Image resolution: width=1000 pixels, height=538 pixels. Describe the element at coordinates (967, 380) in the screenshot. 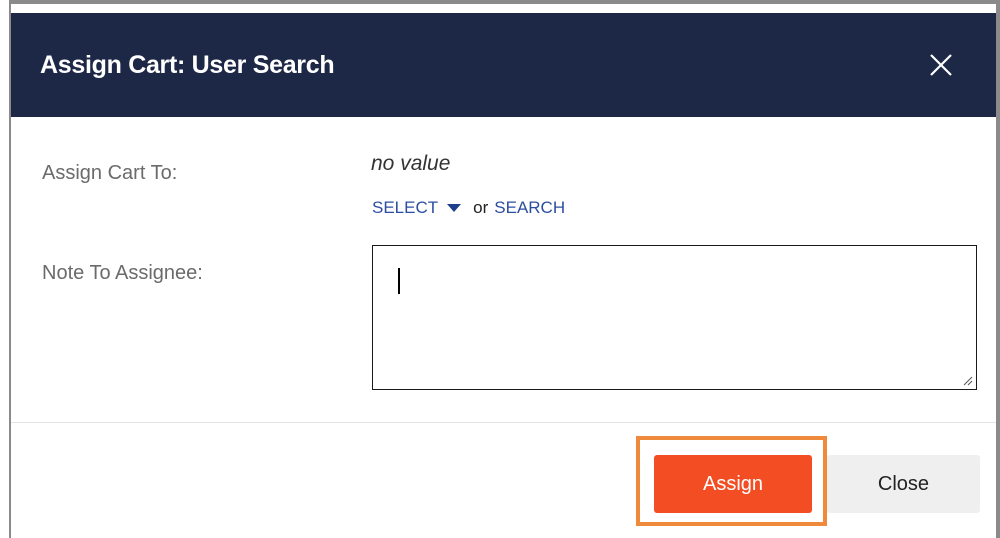

I see `resize-grip-icon` at that location.